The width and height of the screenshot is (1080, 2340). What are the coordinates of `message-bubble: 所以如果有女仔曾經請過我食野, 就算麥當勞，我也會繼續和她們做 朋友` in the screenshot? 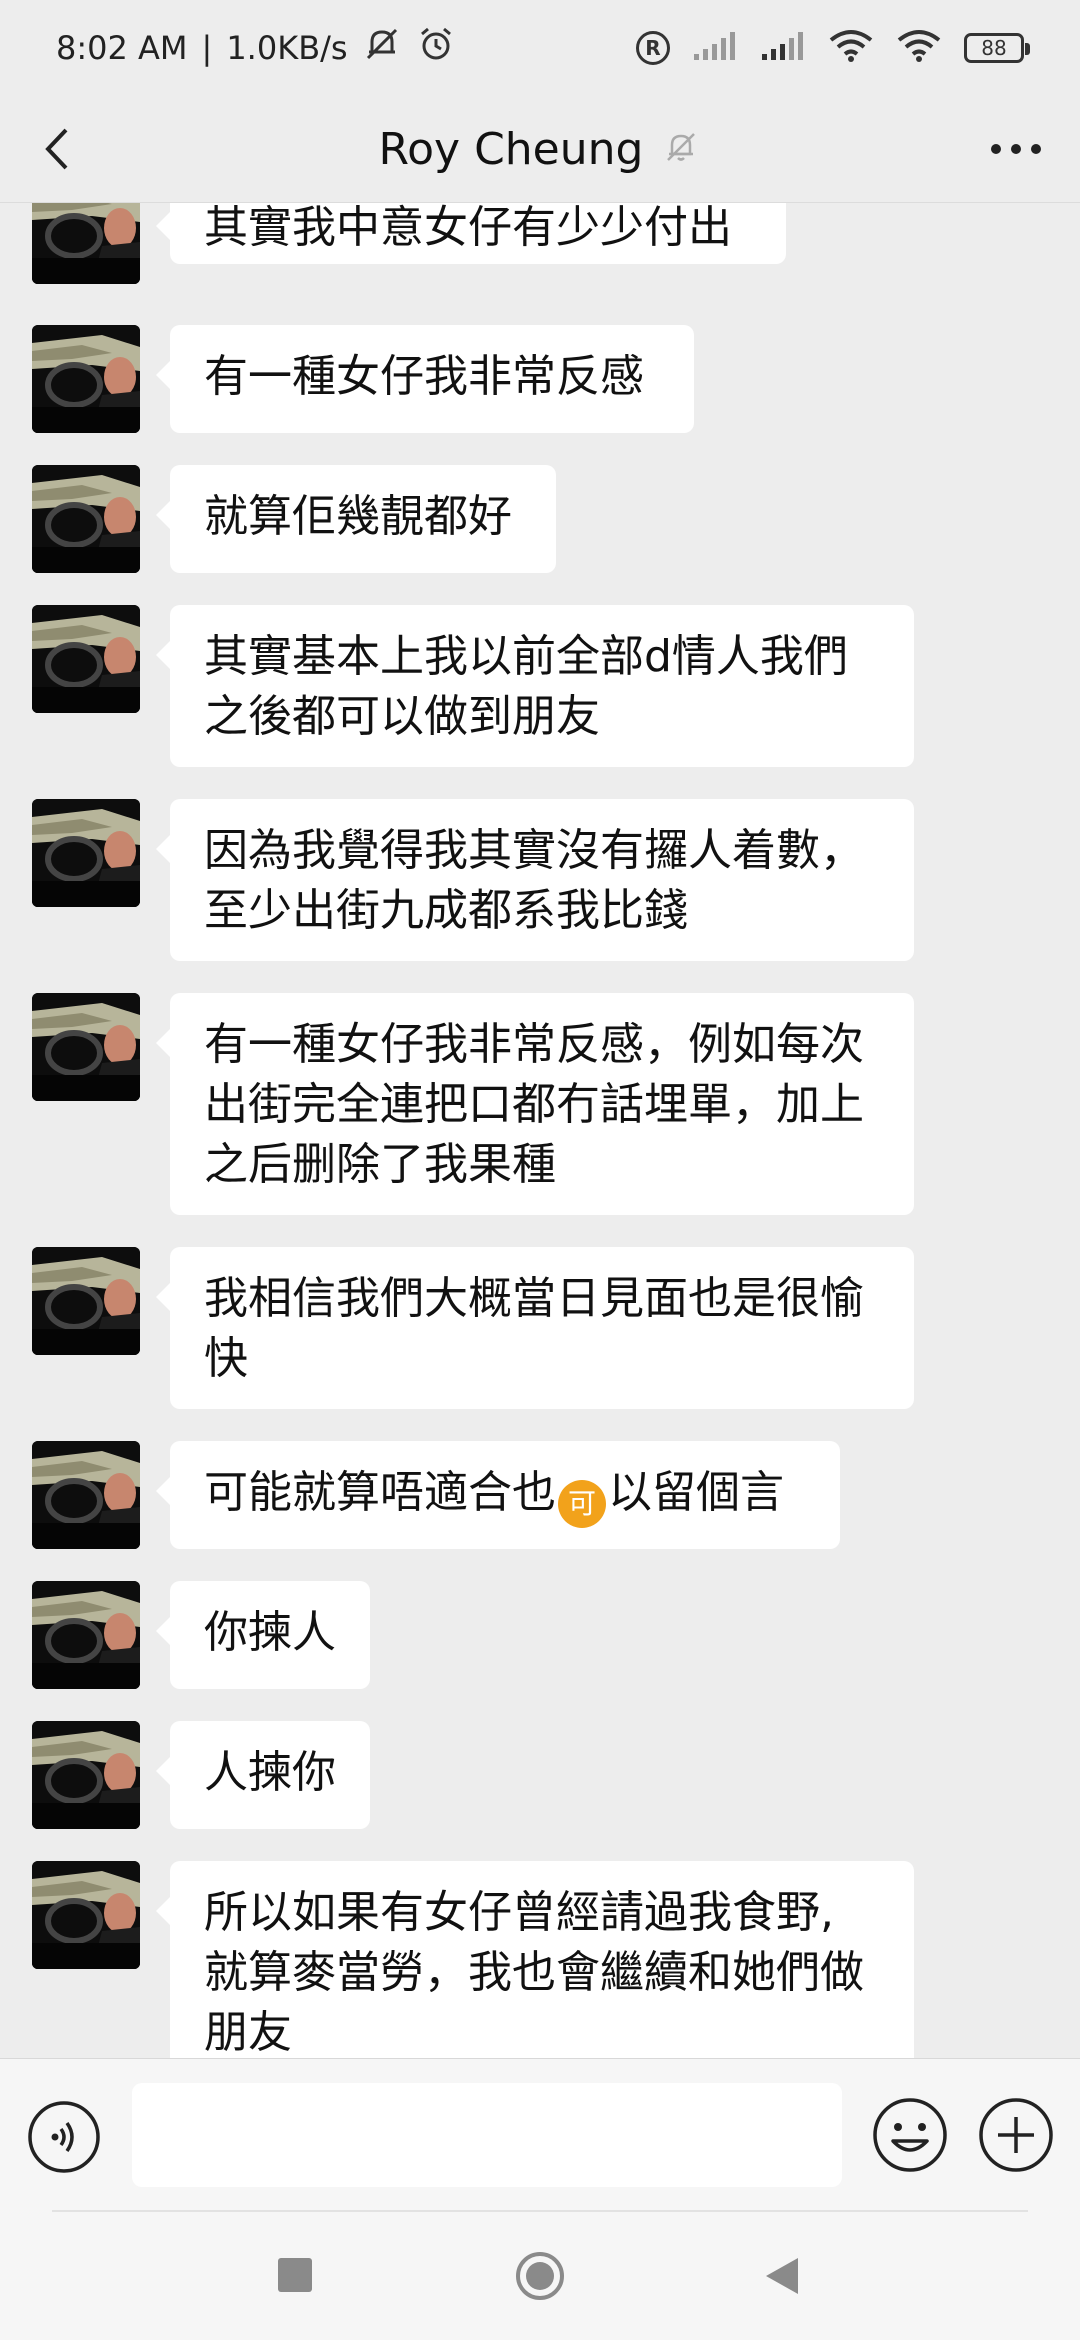 It's located at (535, 1959).